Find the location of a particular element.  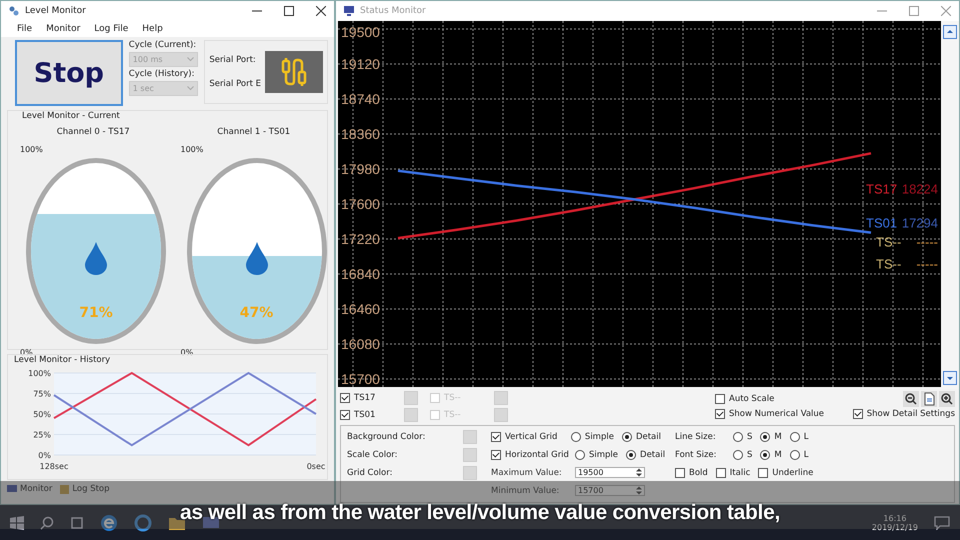

y-axis-label: 25% is located at coordinates (42, 435).